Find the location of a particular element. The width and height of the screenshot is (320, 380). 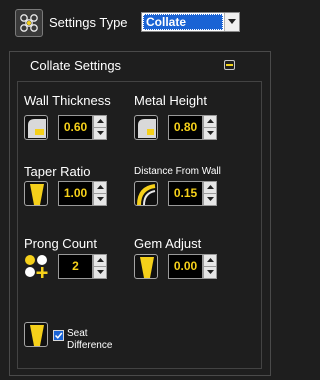

taper-ratio-spin-buttons is located at coordinates (100, 193).